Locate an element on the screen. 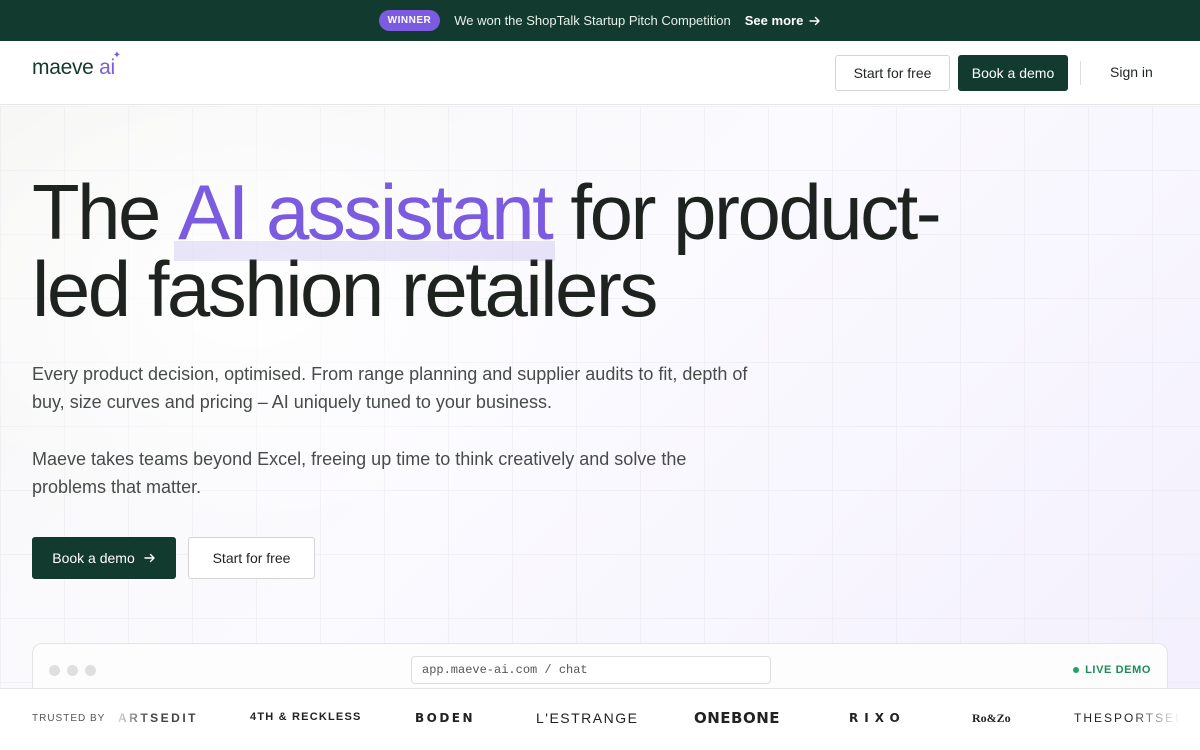 The height and width of the screenshot is (750, 1200). sign-in-link: Sign in is located at coordinates (1131, 72).